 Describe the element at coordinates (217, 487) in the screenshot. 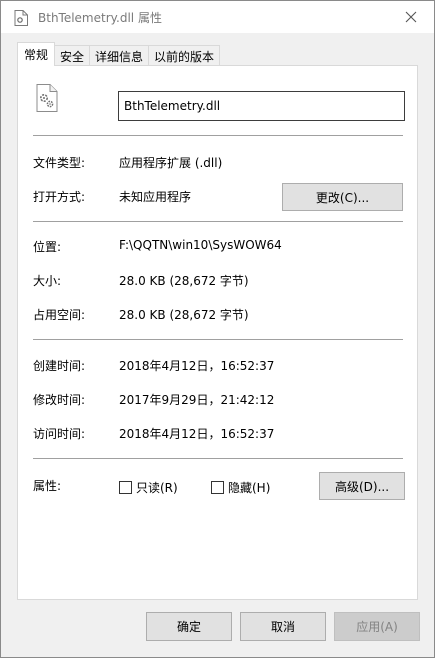

I see `hidden-checkbox-box` at that location.